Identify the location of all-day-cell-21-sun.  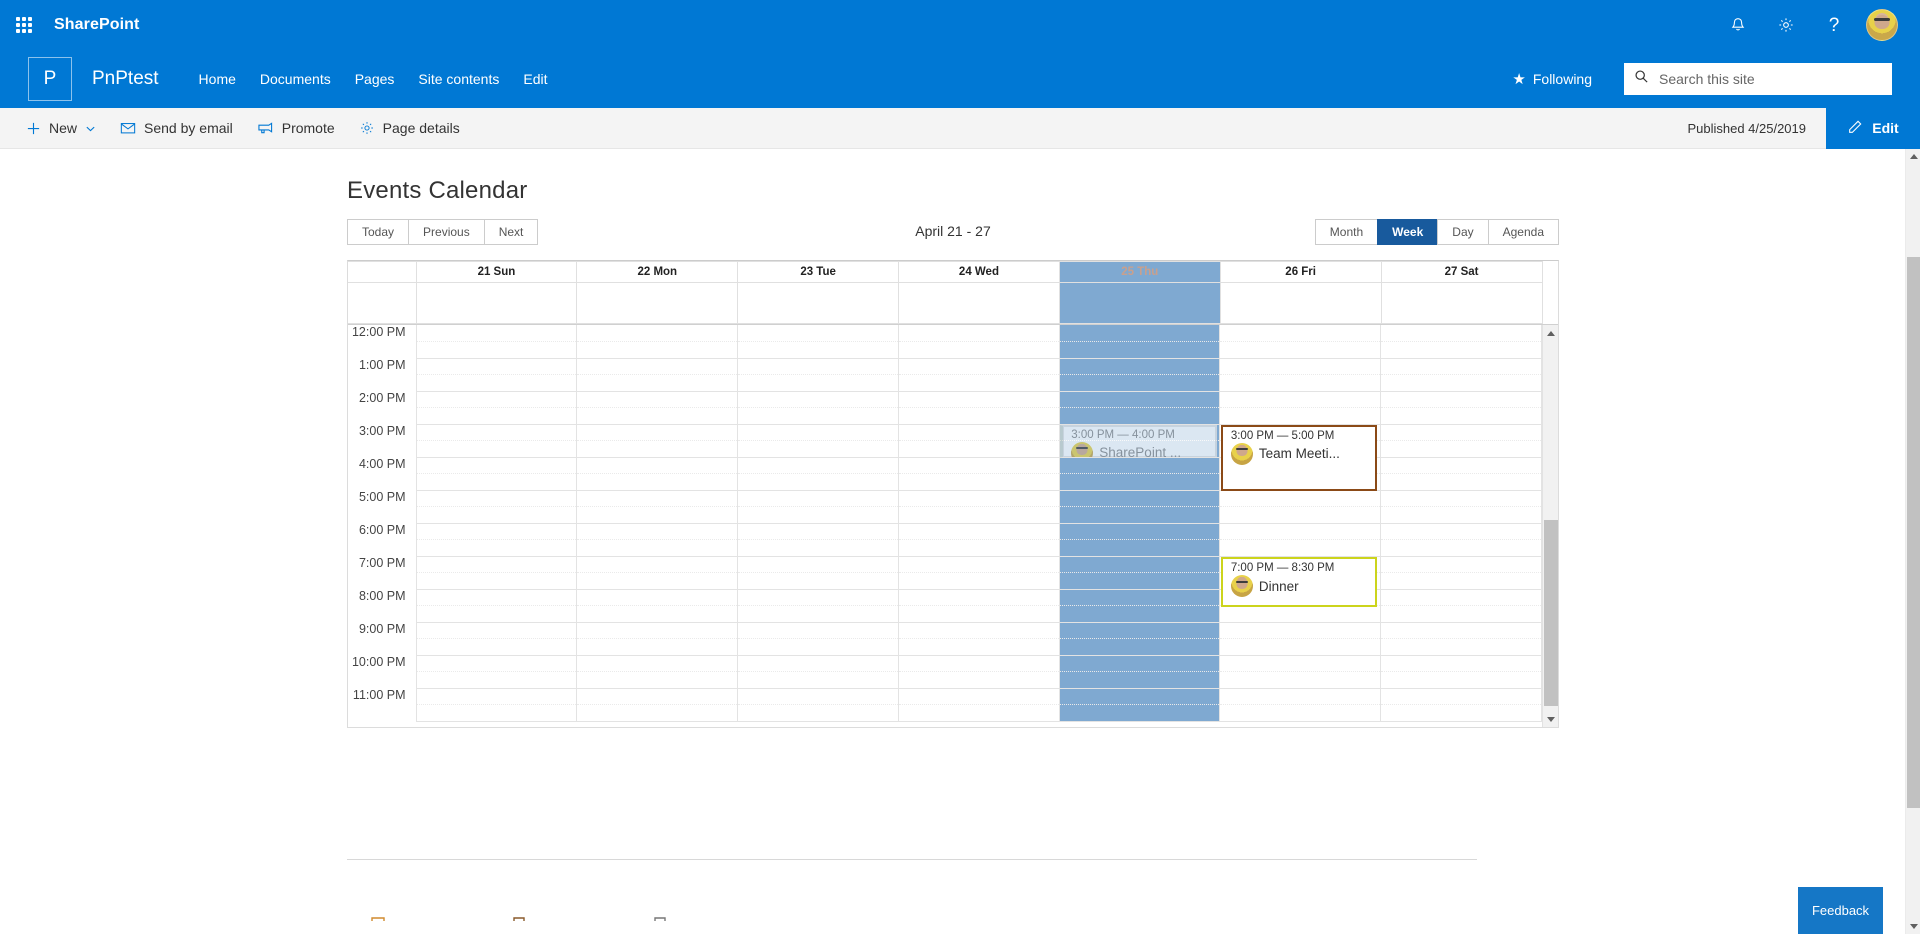
(496, 303).